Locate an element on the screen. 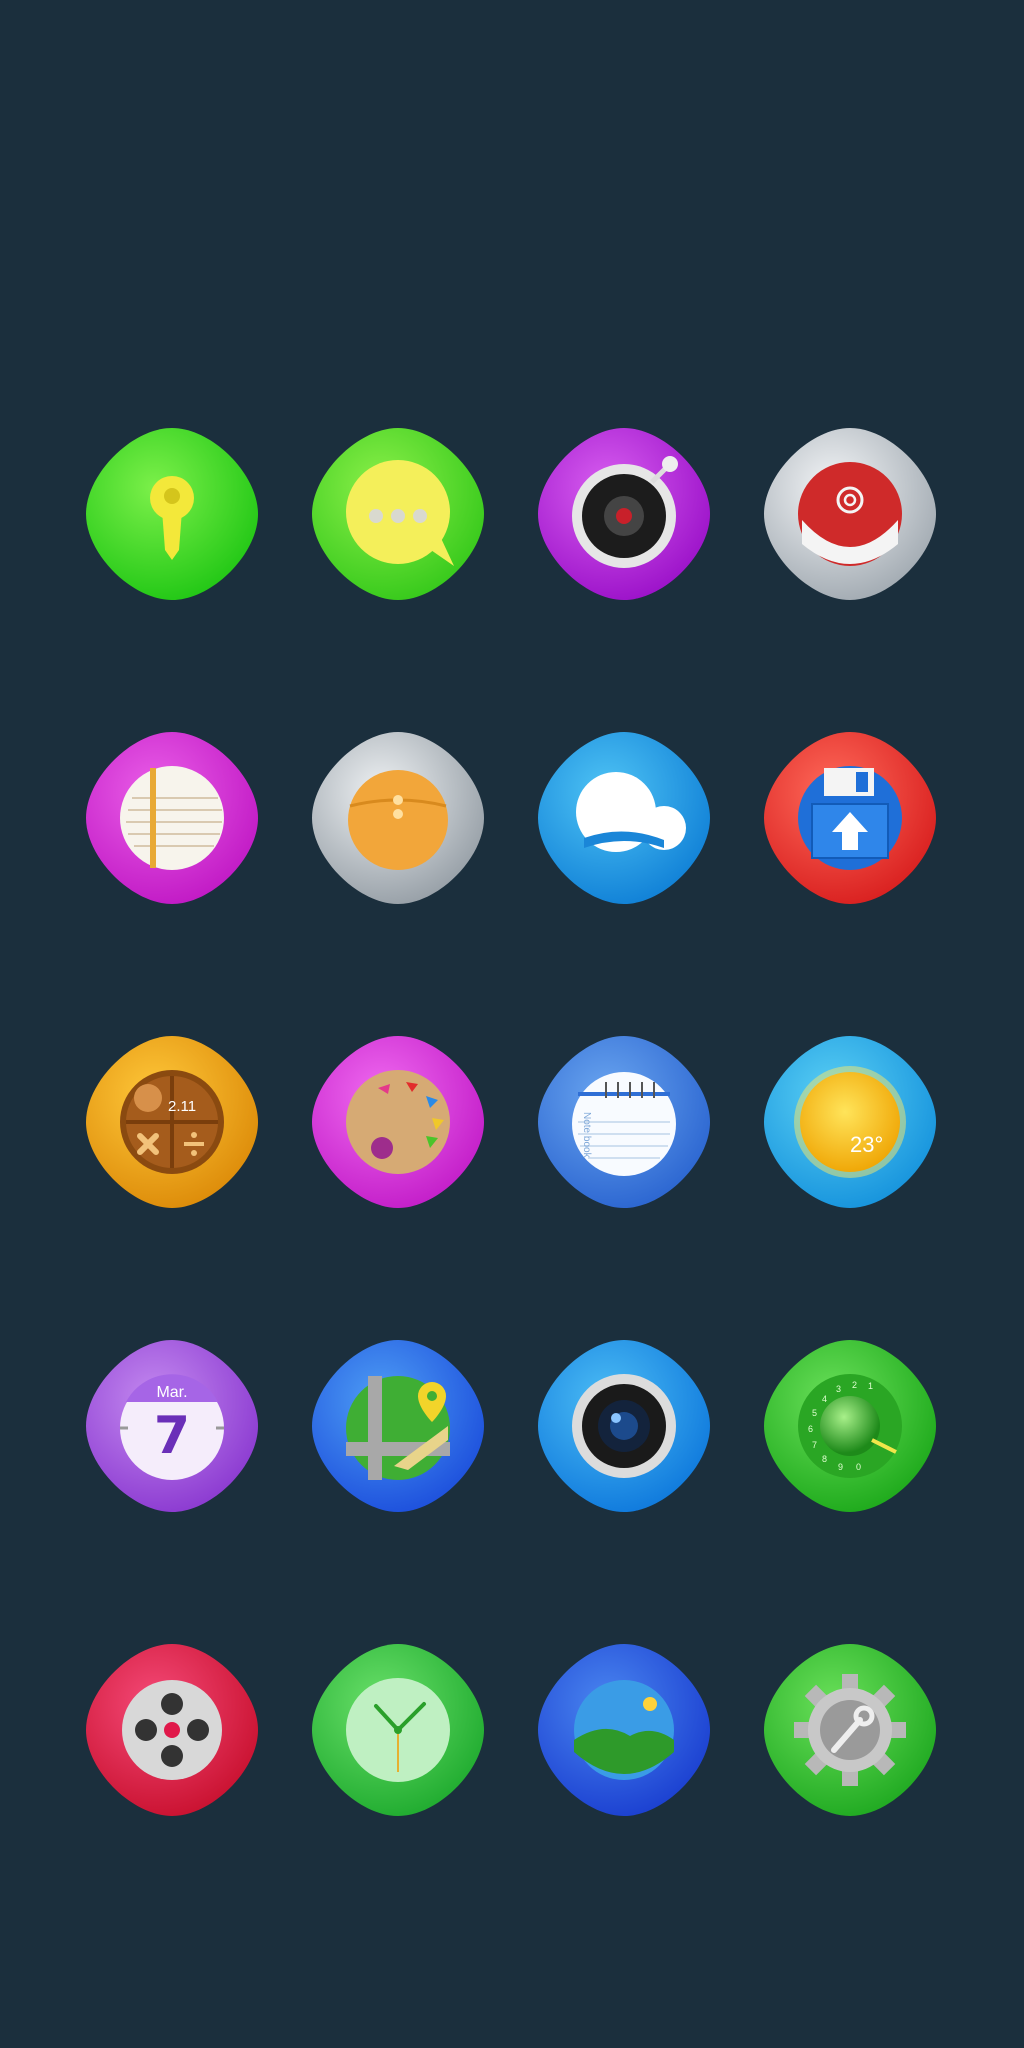 The width and height of the screenshot is (1024, 2048). maps-app-icon is located at coordinates (398, 1426).